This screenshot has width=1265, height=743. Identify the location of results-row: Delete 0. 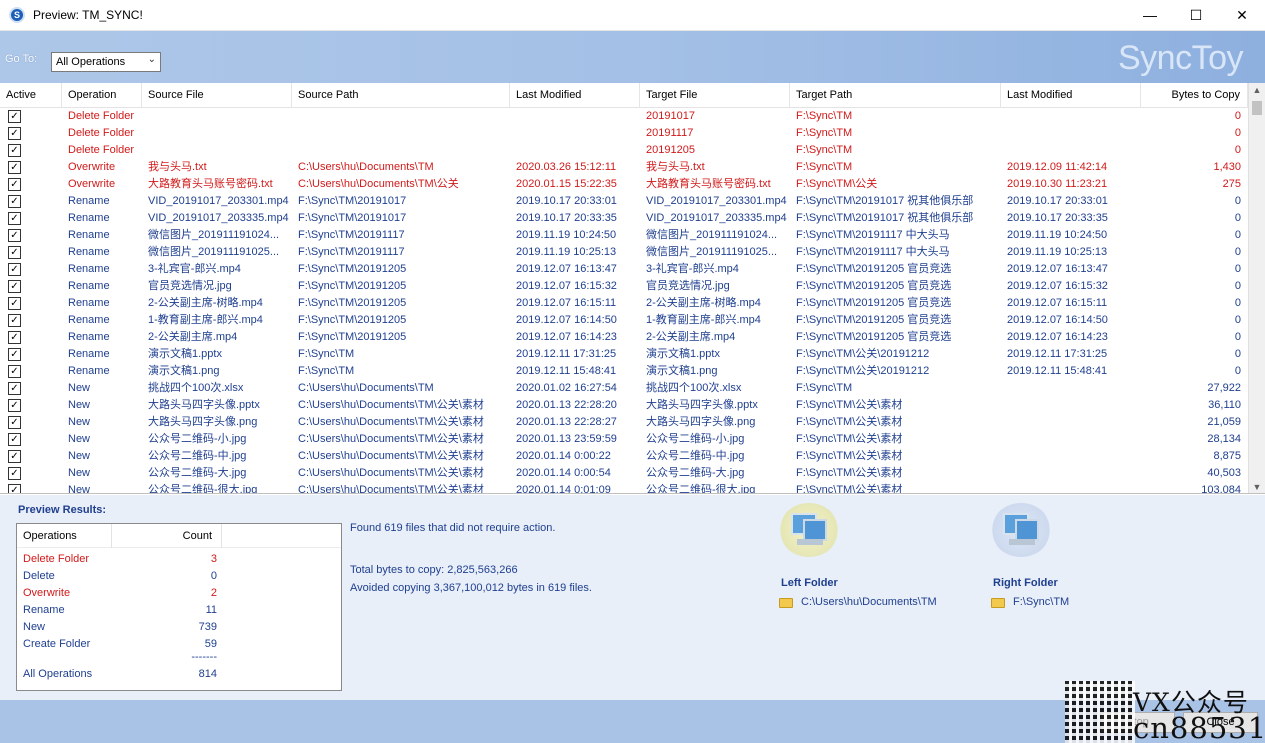
(179, 576).